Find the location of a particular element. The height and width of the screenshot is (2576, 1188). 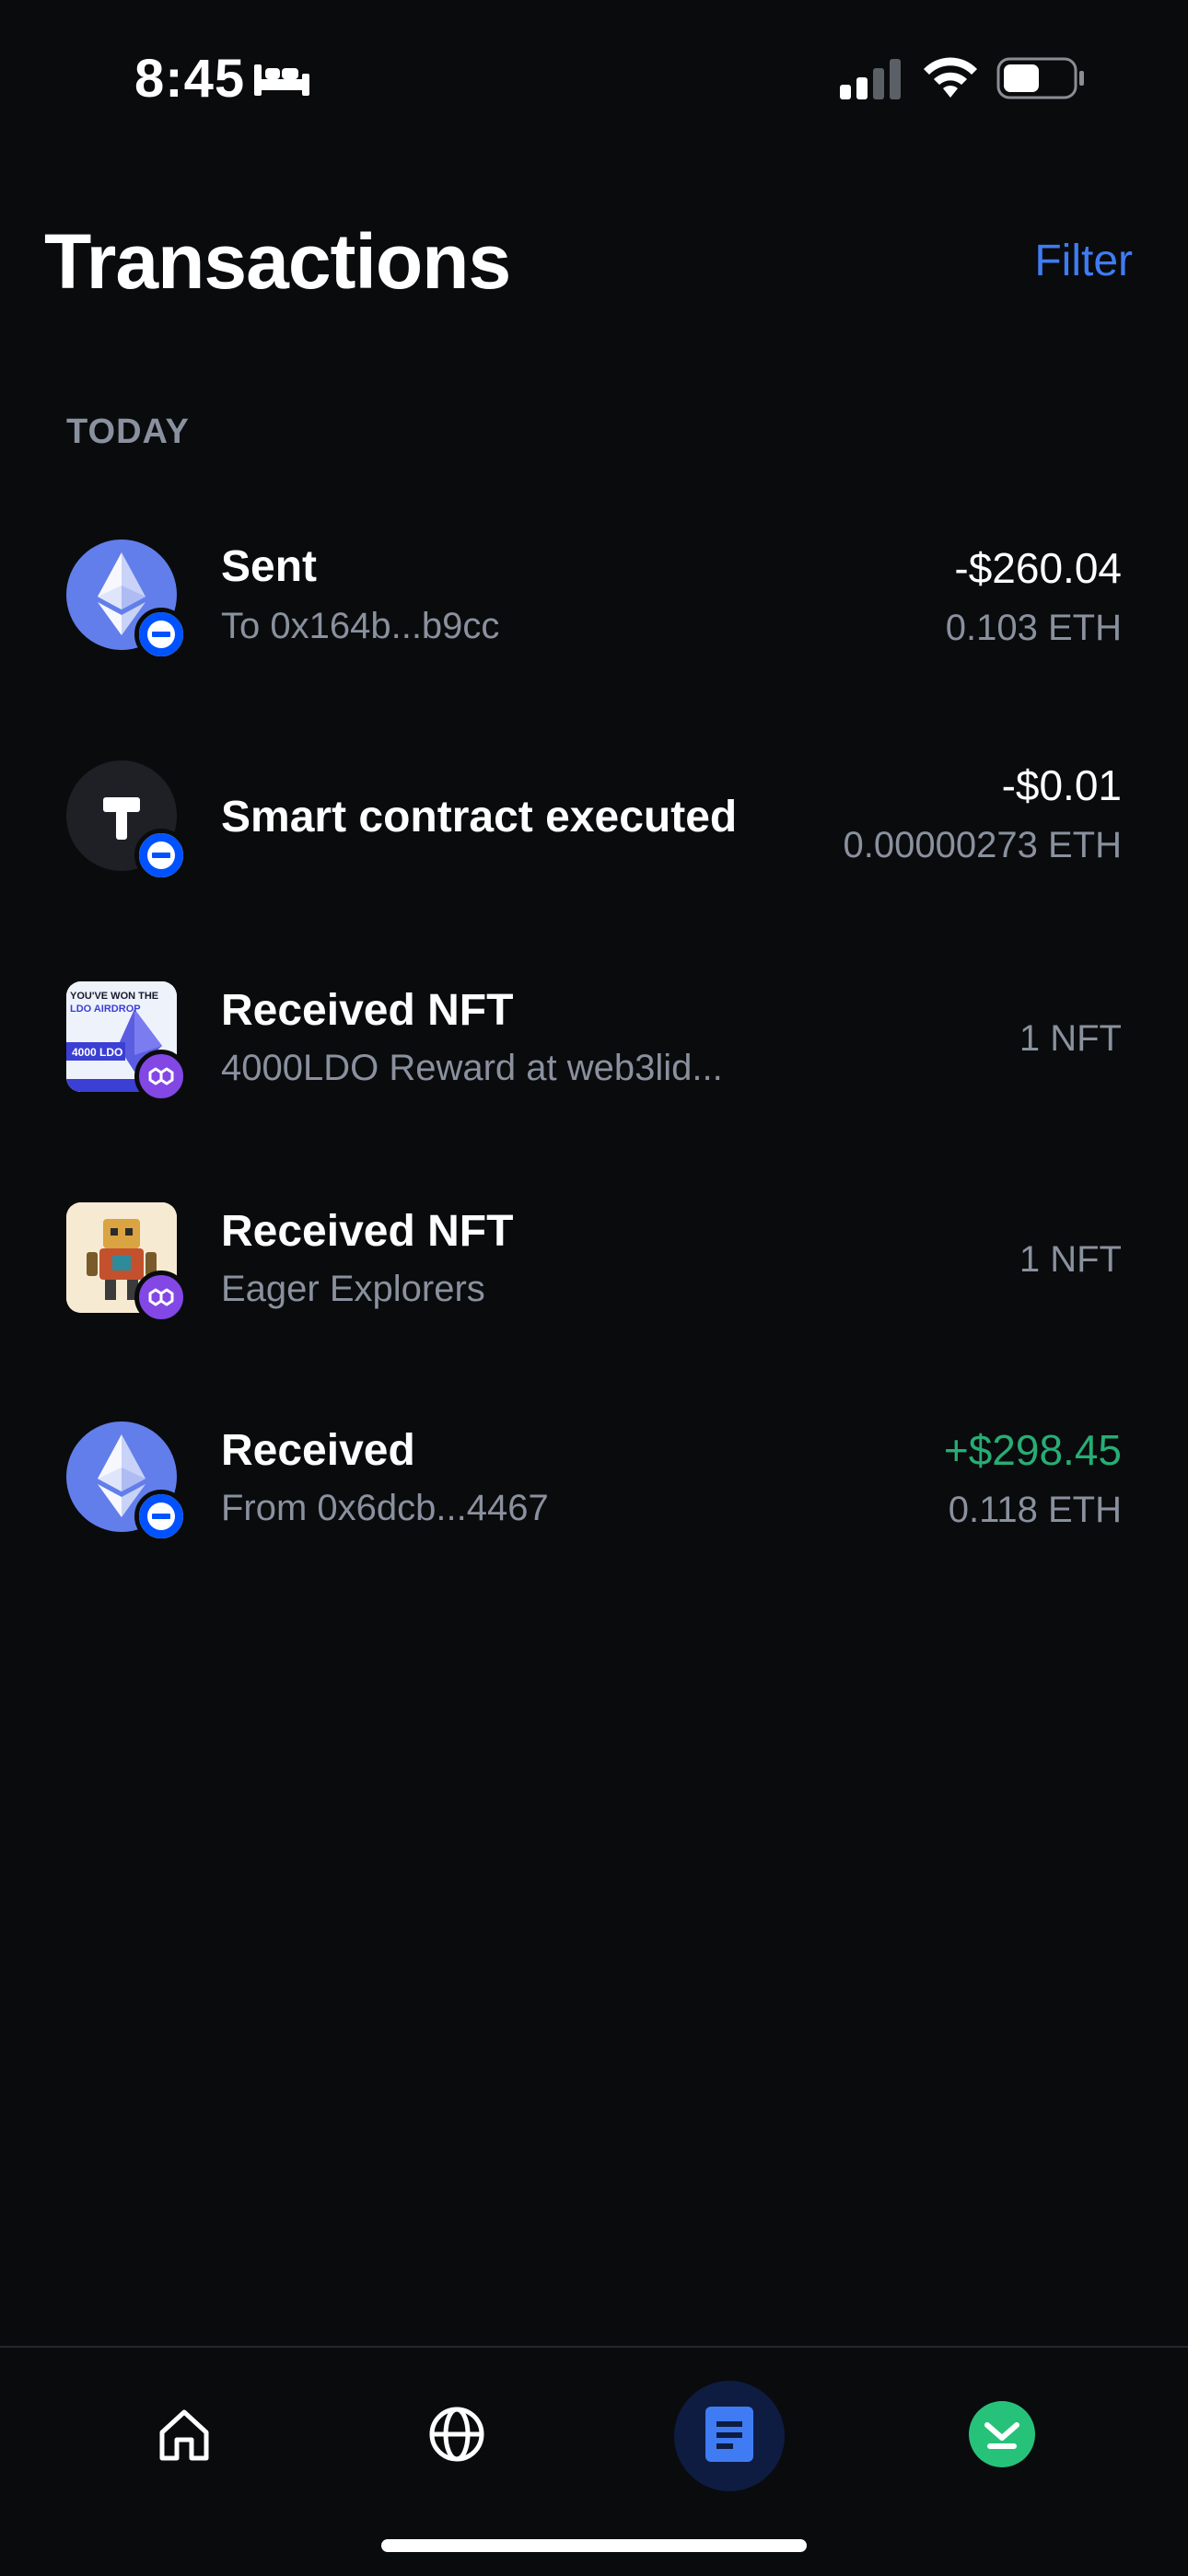

nft-thumbnail is located at coordinates (127, 1263).